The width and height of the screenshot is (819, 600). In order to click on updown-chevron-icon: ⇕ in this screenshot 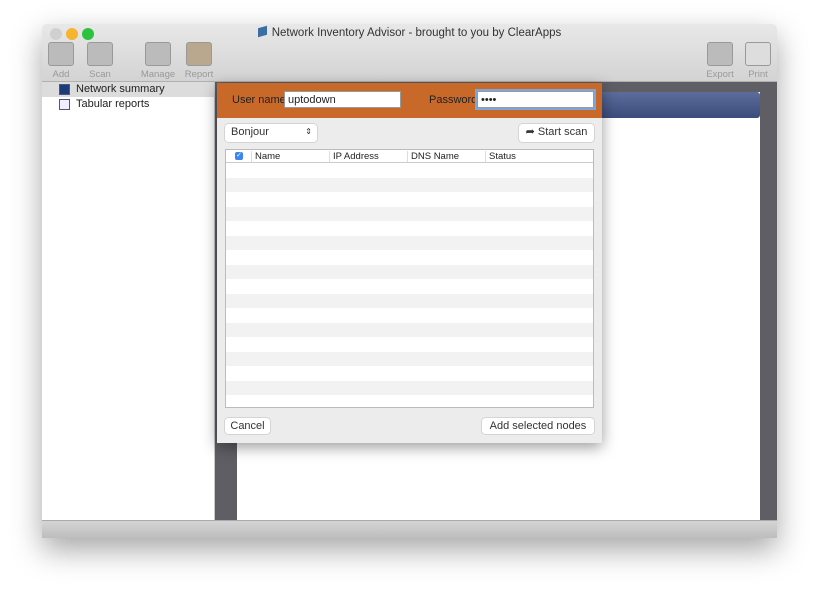, I will do `click(308, 131)`.